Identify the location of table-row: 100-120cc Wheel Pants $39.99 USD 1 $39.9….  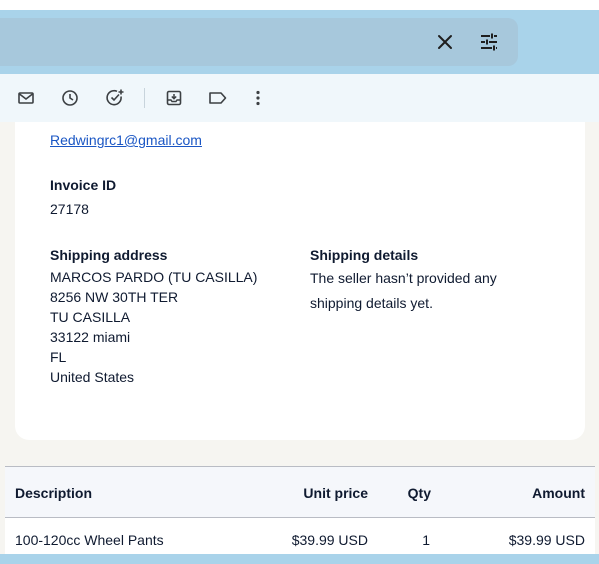
(300, 536).